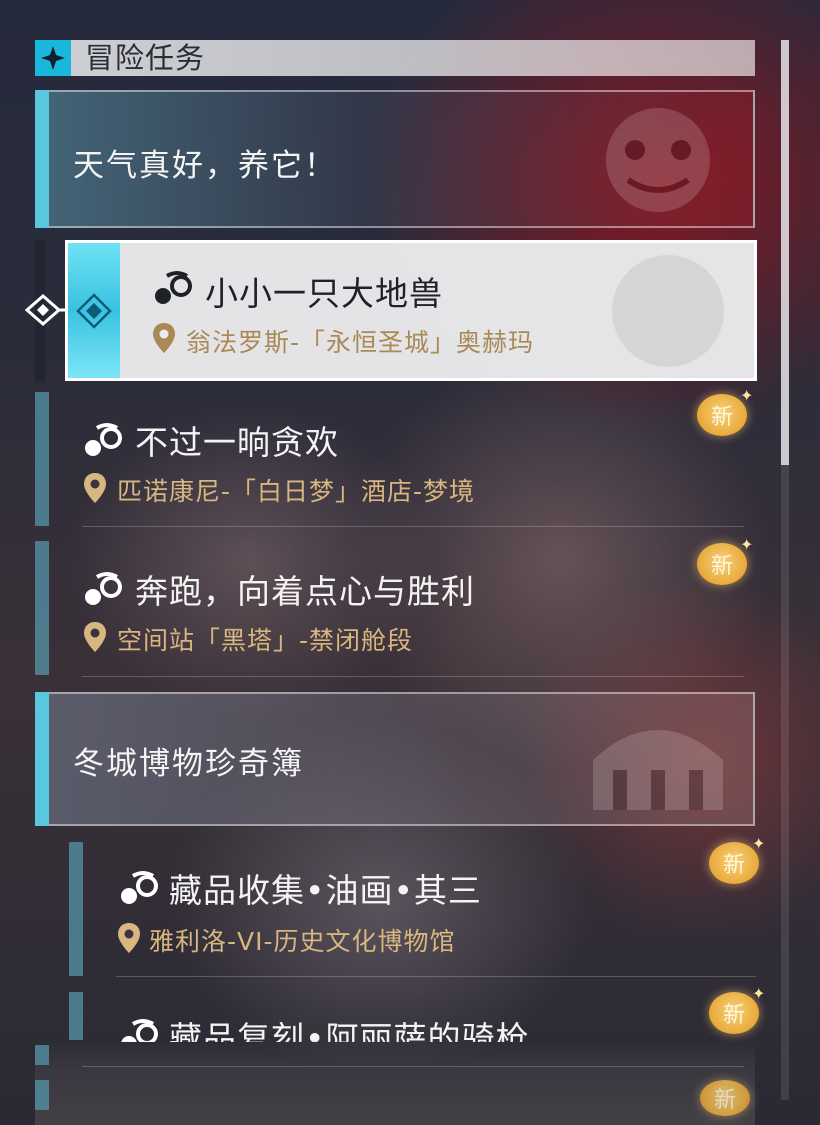  I want to click on scrollbar-thumb, so click(785, 252).